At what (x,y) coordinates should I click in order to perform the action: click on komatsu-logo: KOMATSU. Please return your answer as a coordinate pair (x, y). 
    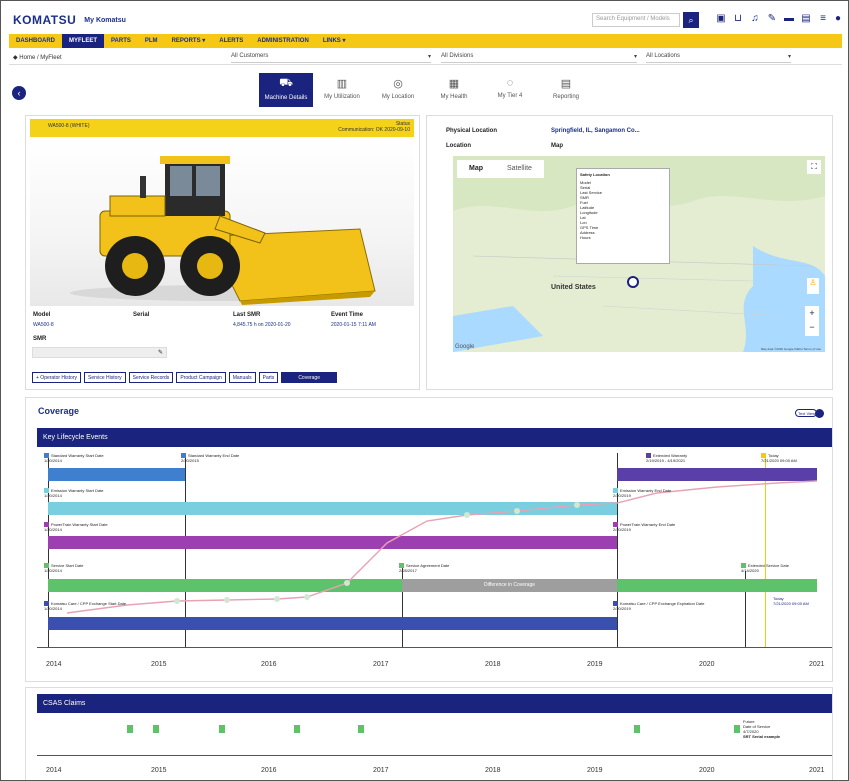
    Looking at the image, I should click on (44, 20).